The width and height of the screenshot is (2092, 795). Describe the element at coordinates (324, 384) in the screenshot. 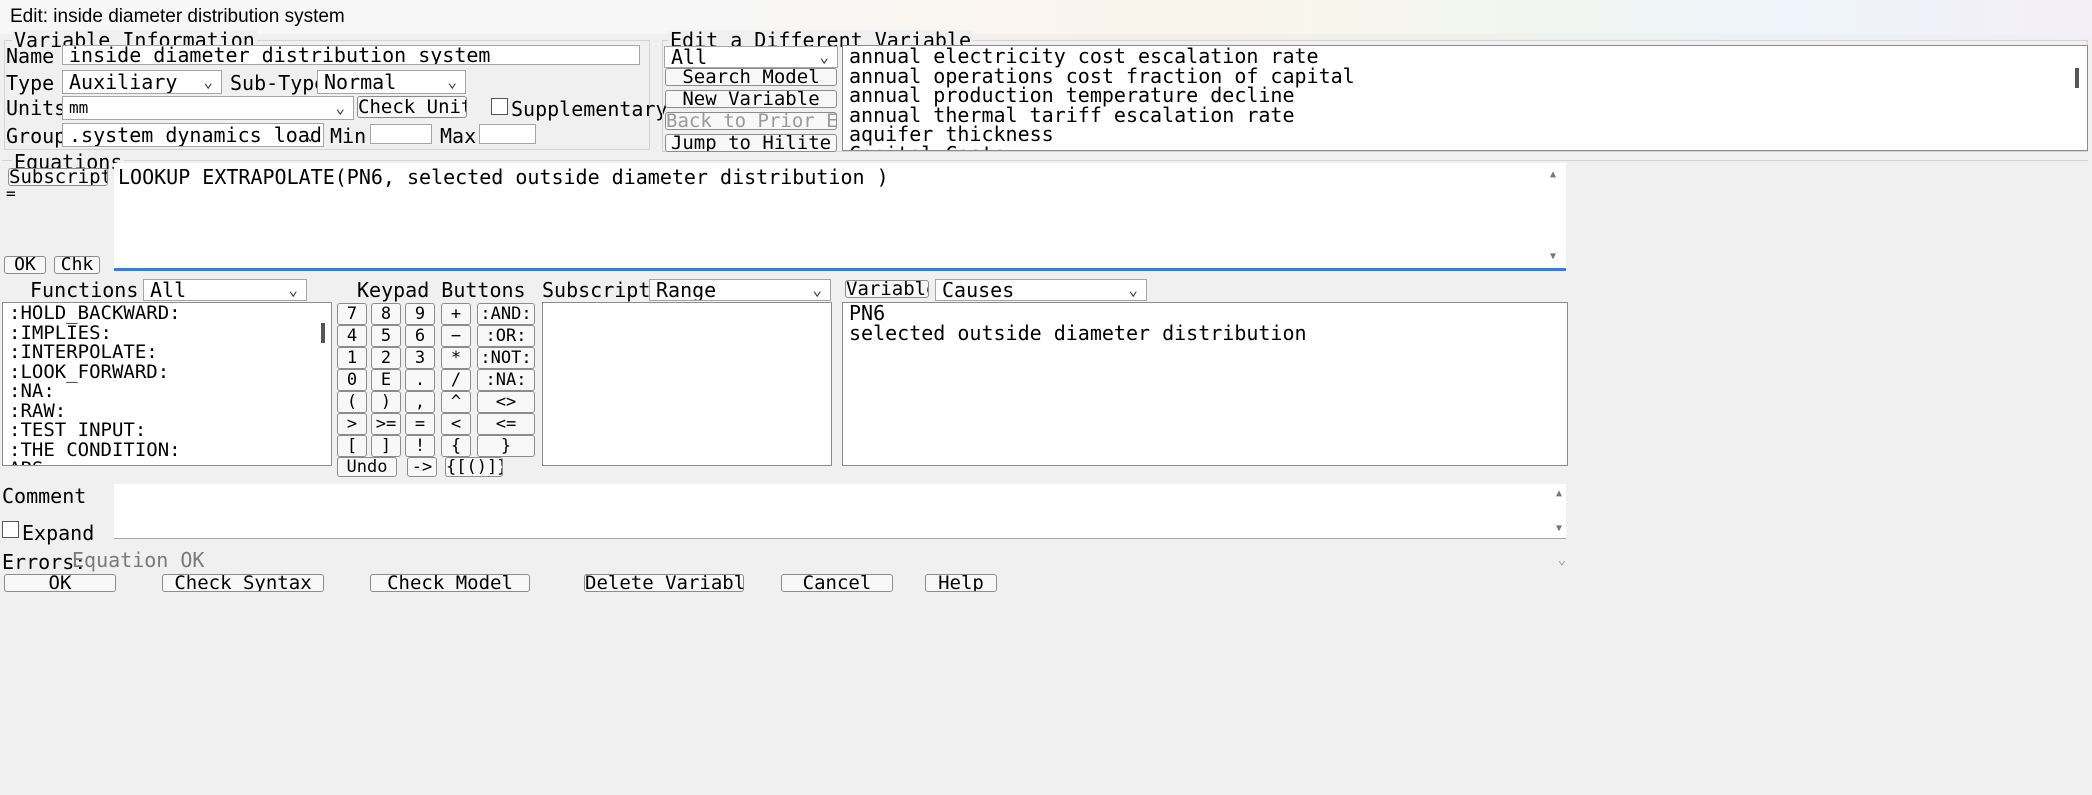

I see `functions-list-scrollbar` at that location.